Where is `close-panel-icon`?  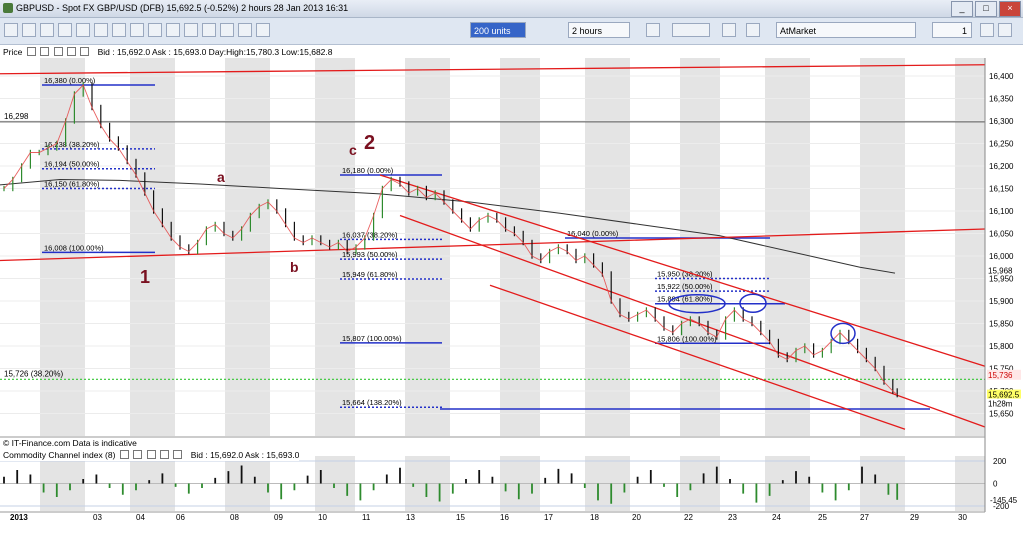 close-panel-icon is located at coordinates (151, 454).